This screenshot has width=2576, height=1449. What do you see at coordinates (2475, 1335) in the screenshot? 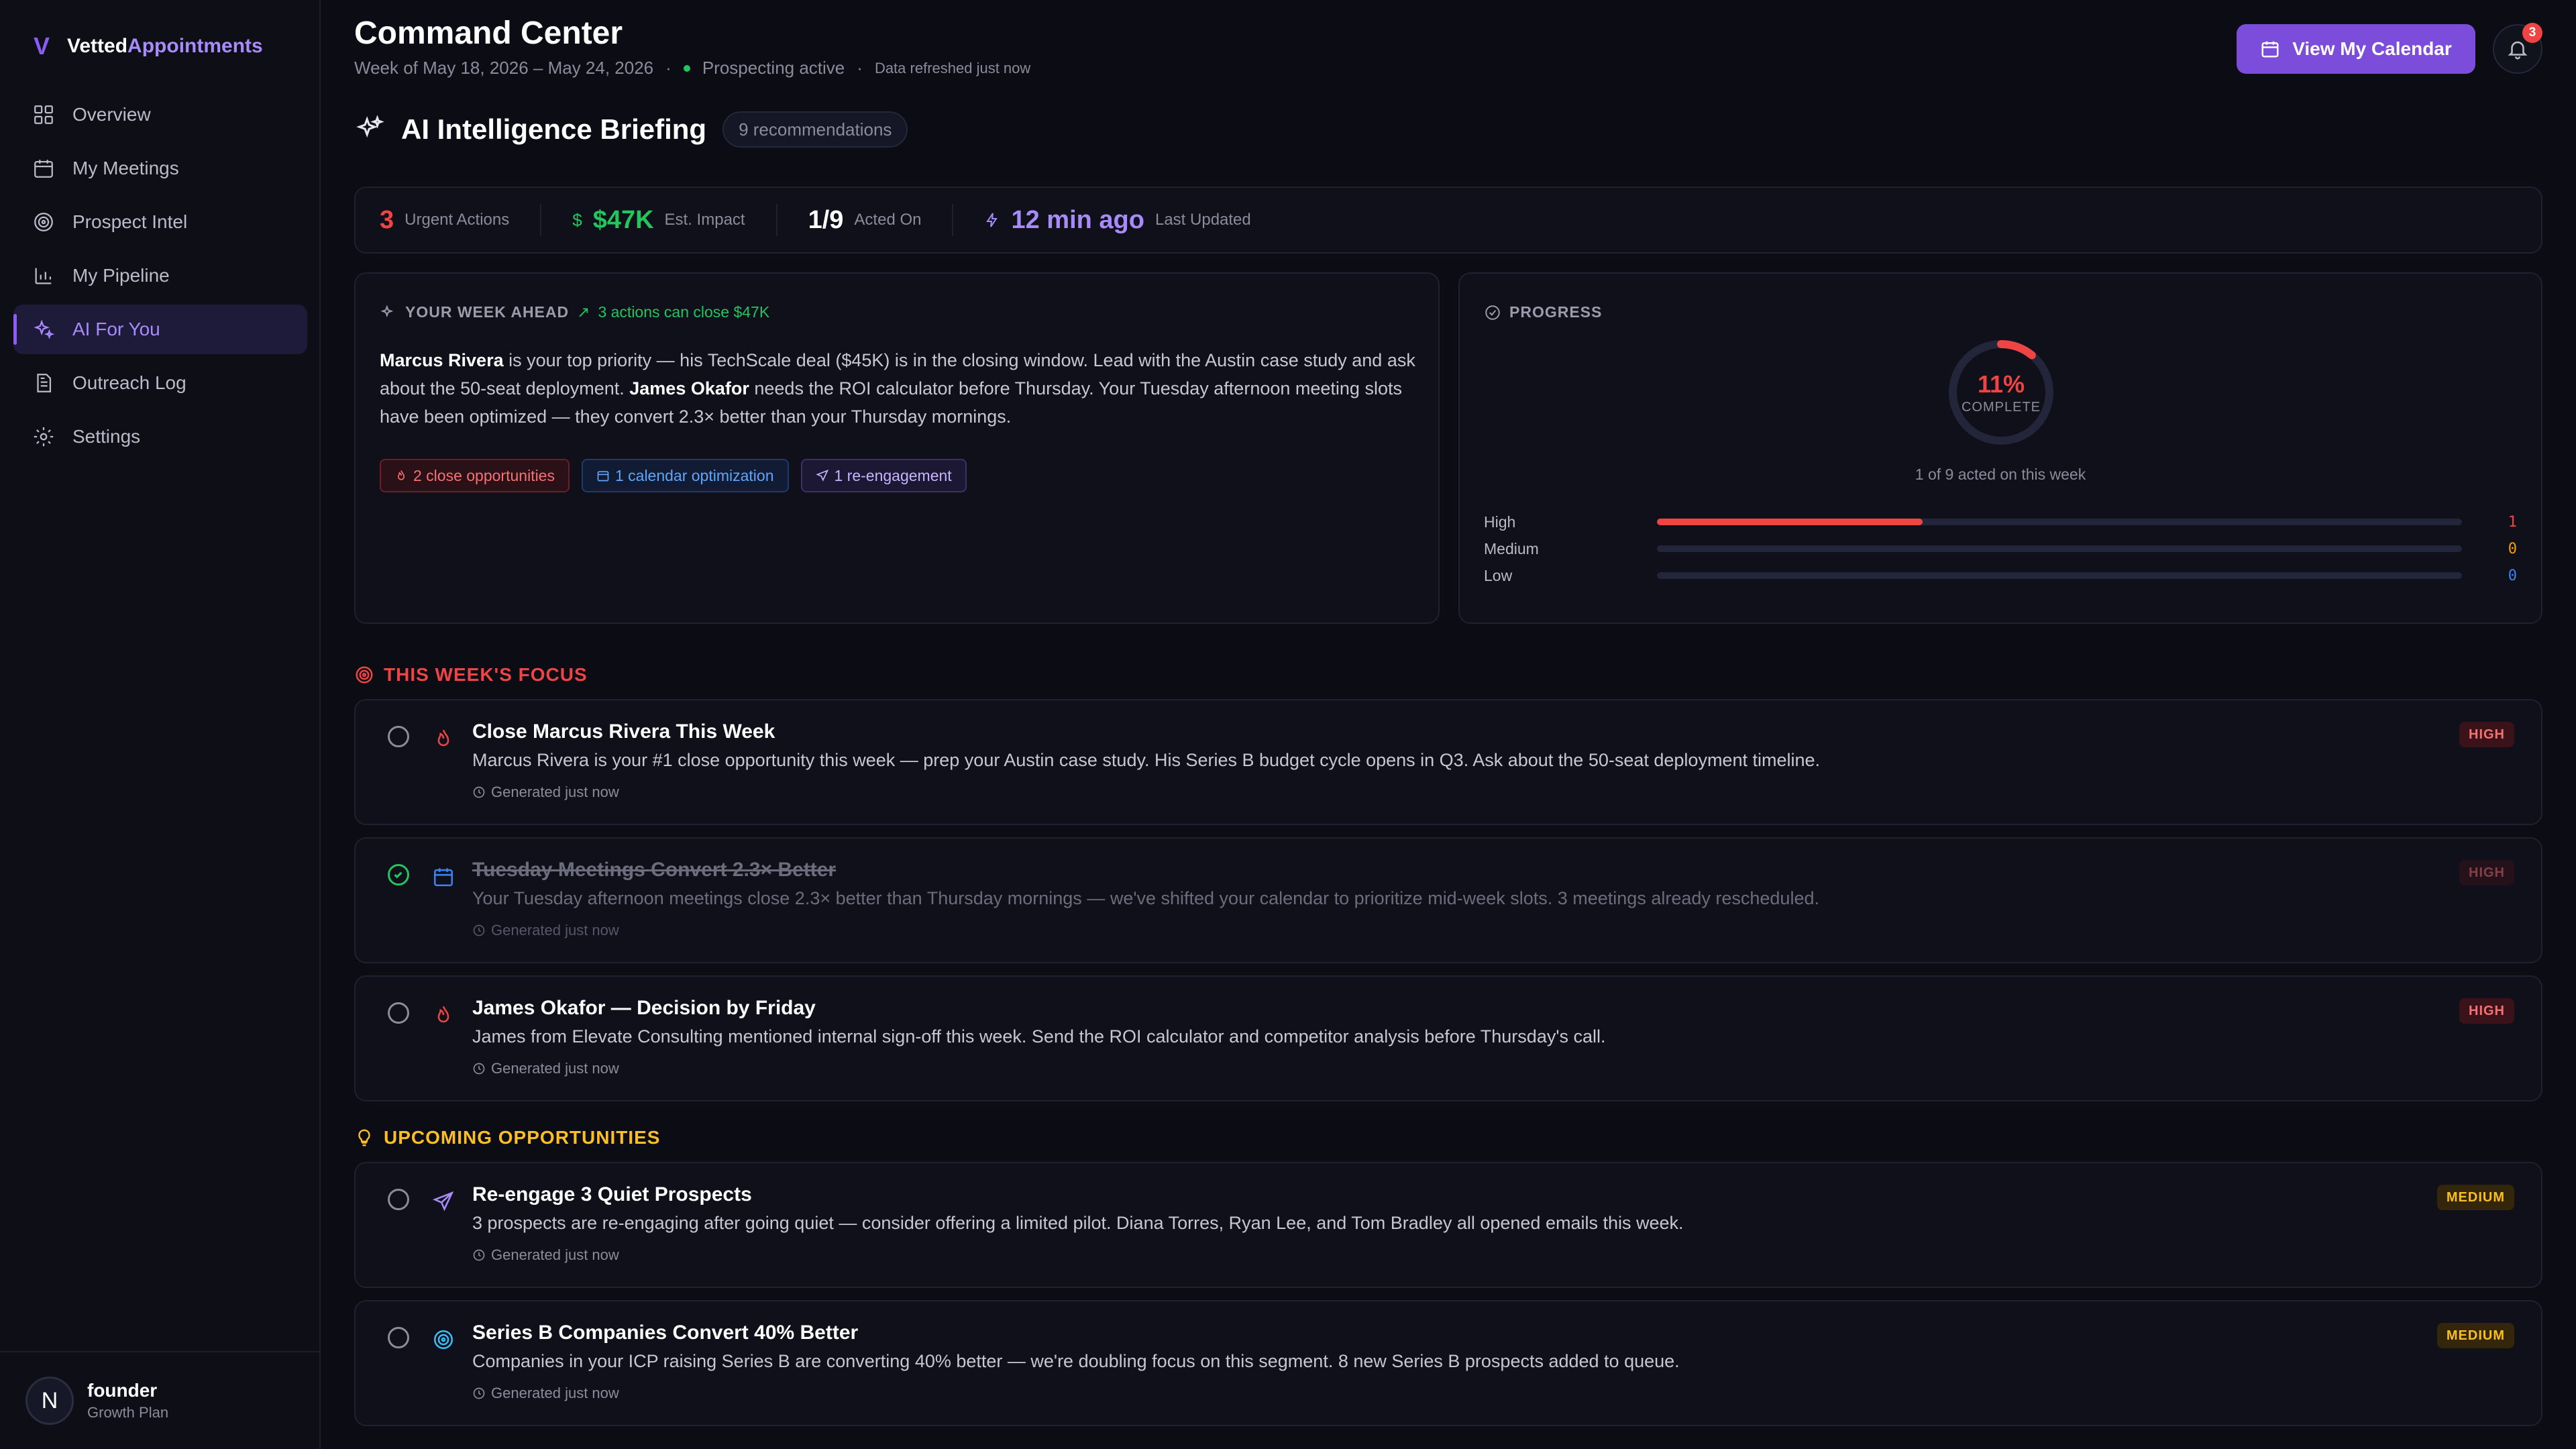
I see `priority-badge: MEDIUM` at bounding box center [2475, 1335].